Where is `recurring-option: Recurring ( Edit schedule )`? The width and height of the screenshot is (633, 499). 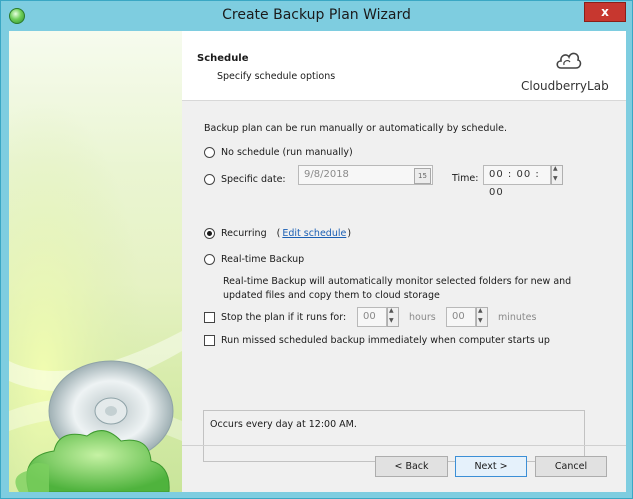 recurring-option: Recurring ( Edit schedule ) is located at coordinates (277, 233).